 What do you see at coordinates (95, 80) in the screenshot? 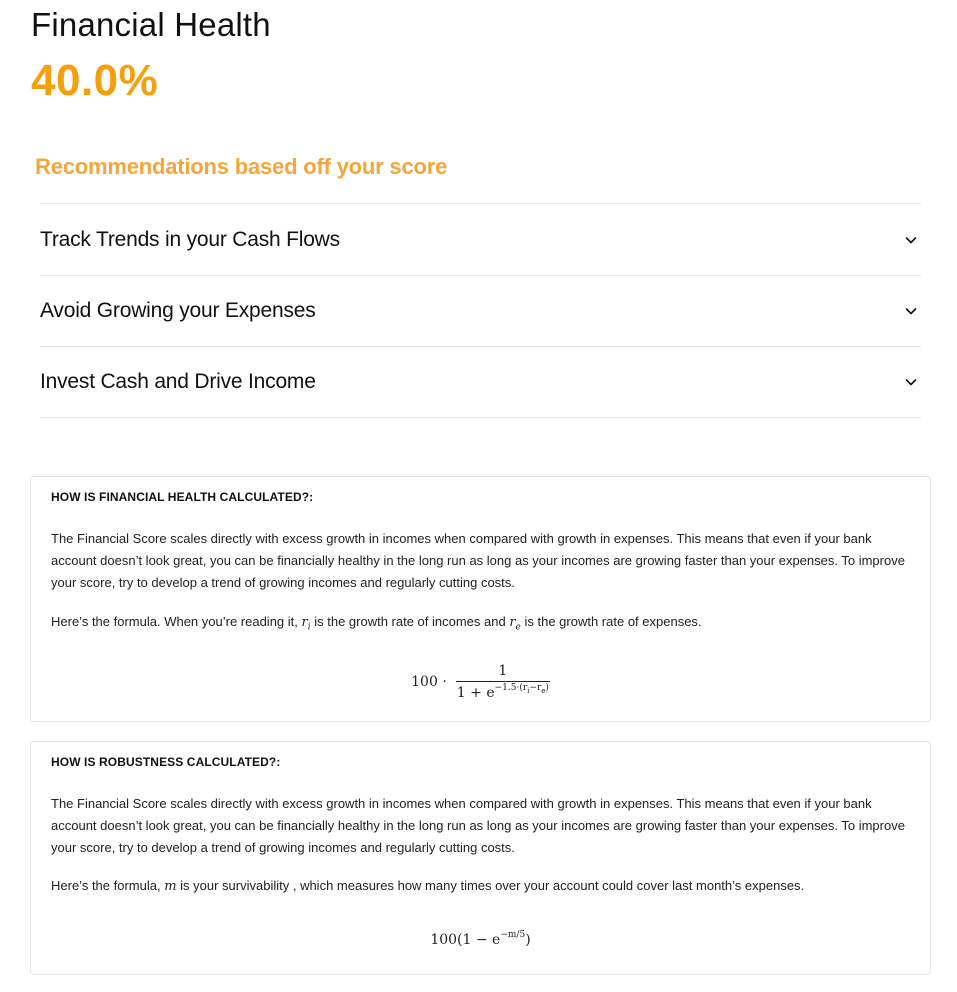
I see `financial-health-score: 40.0%` at bounding box center [95, 80].